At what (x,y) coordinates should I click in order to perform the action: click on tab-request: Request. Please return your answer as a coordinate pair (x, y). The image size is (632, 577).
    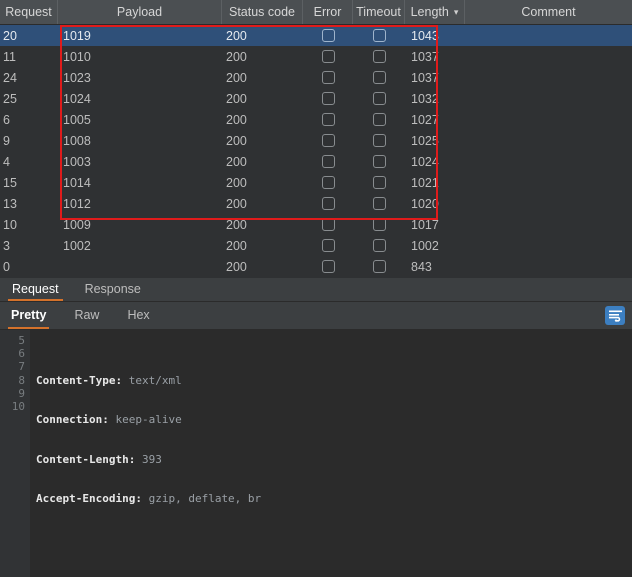
    Looking at the image, I should click on (35, 289).